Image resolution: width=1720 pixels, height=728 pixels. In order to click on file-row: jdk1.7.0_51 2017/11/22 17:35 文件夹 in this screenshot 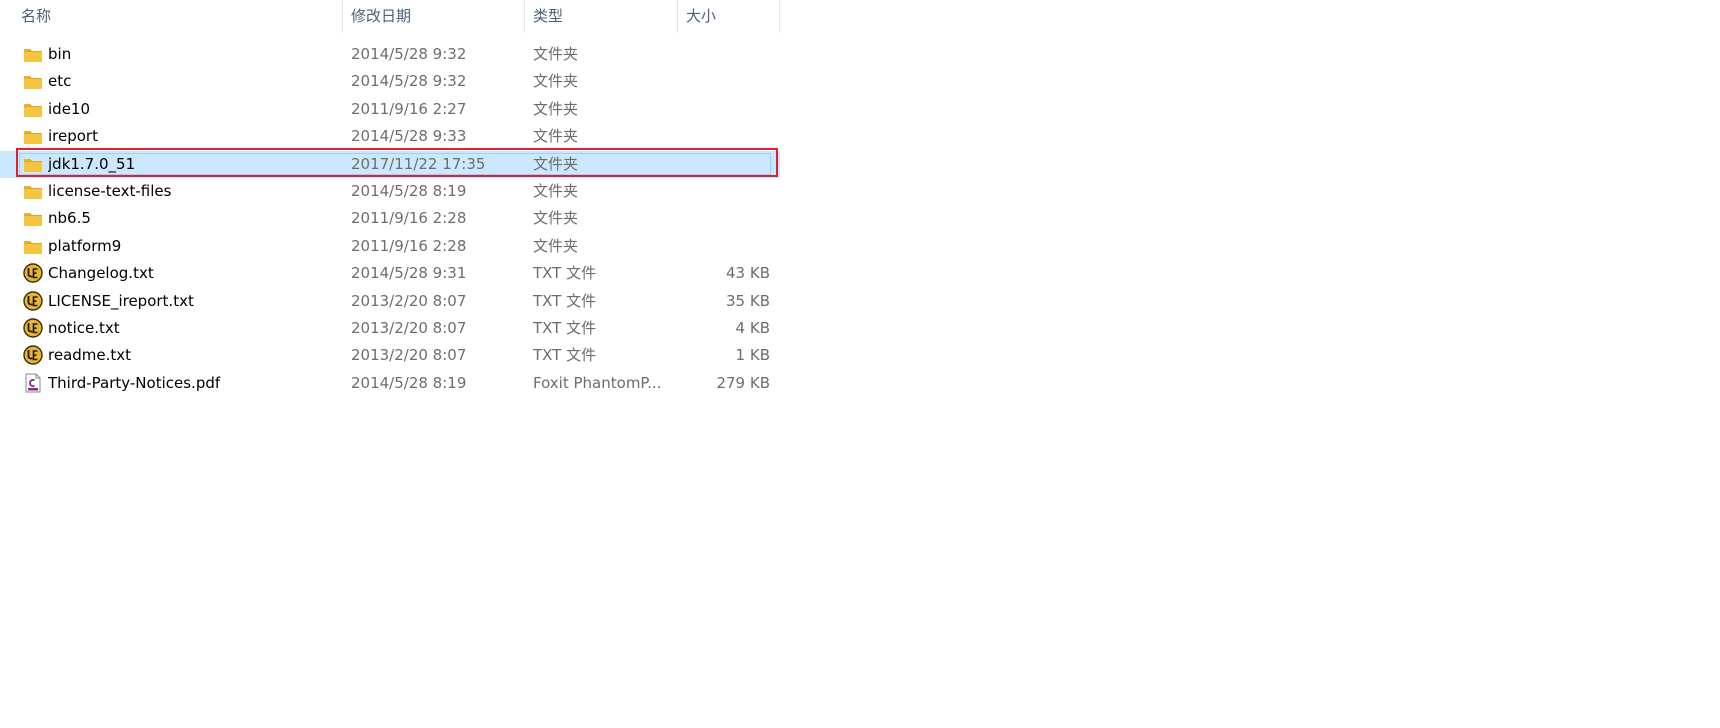, I will do `click(390, 164)`.